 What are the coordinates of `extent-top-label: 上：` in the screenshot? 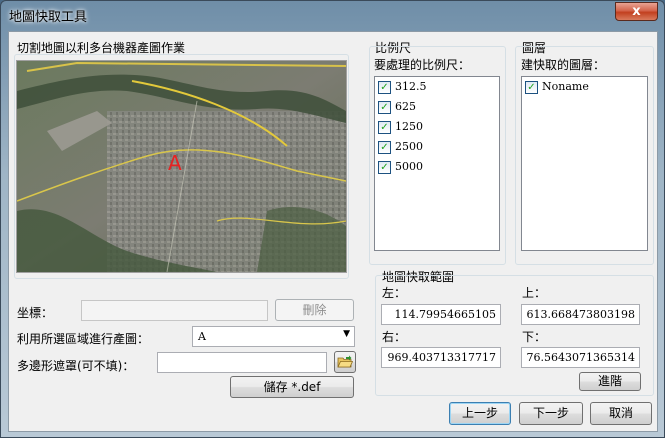 It's located at (534, 293).